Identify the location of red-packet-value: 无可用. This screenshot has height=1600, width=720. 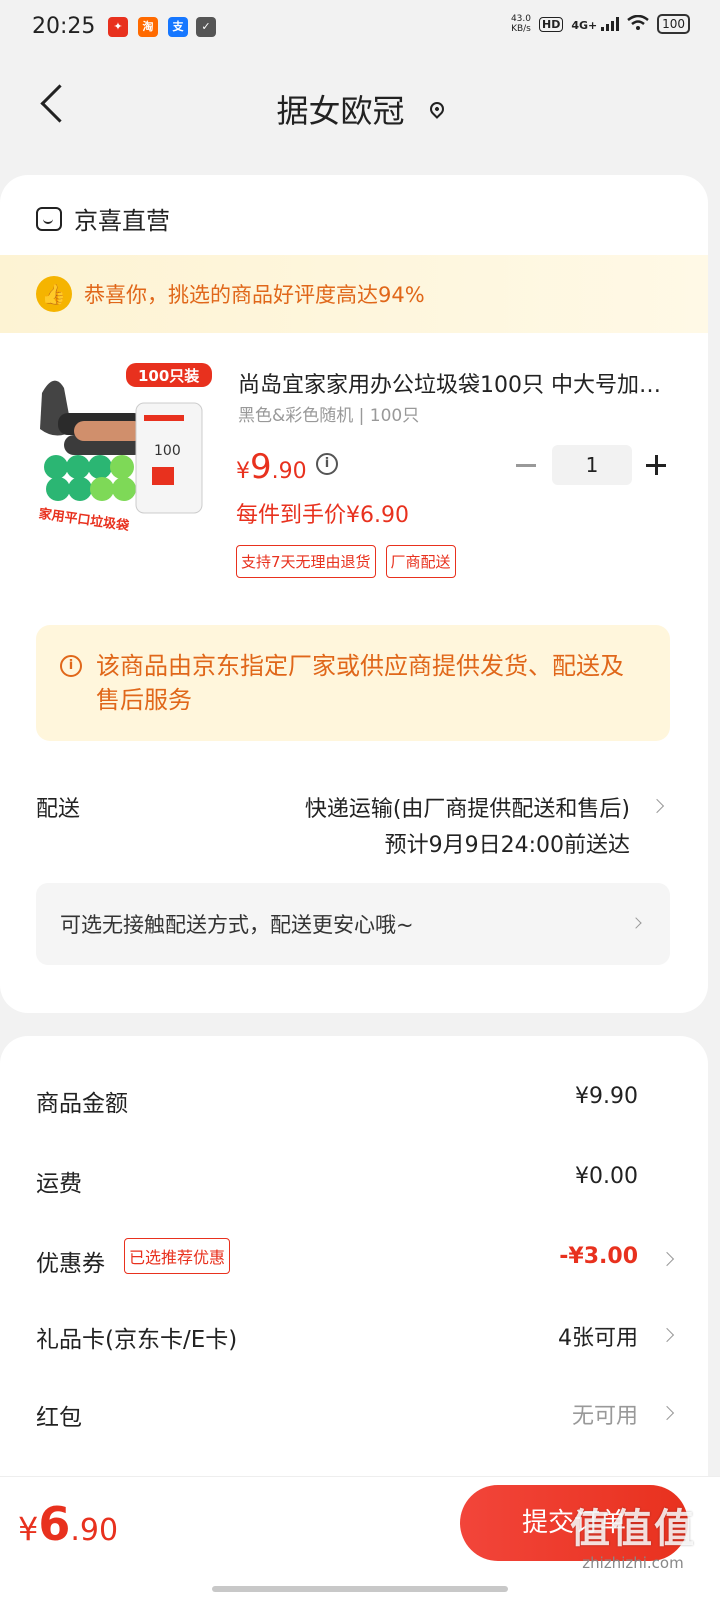
(604, 1416).